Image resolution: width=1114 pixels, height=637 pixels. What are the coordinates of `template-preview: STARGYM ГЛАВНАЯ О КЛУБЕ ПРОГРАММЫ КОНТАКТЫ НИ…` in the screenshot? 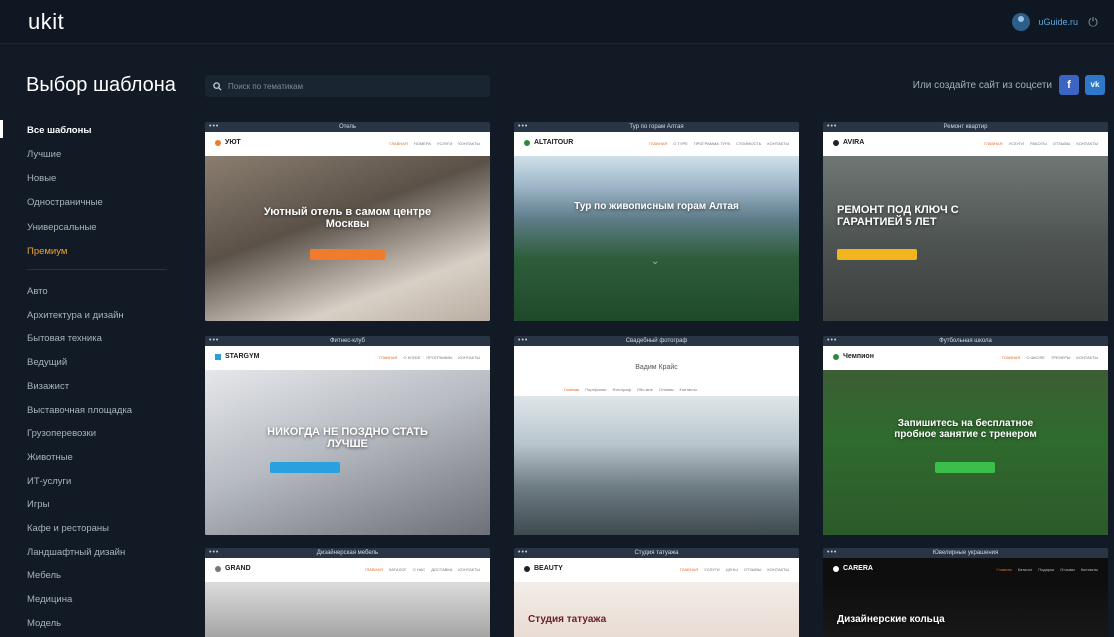 It's located at (347, 440).